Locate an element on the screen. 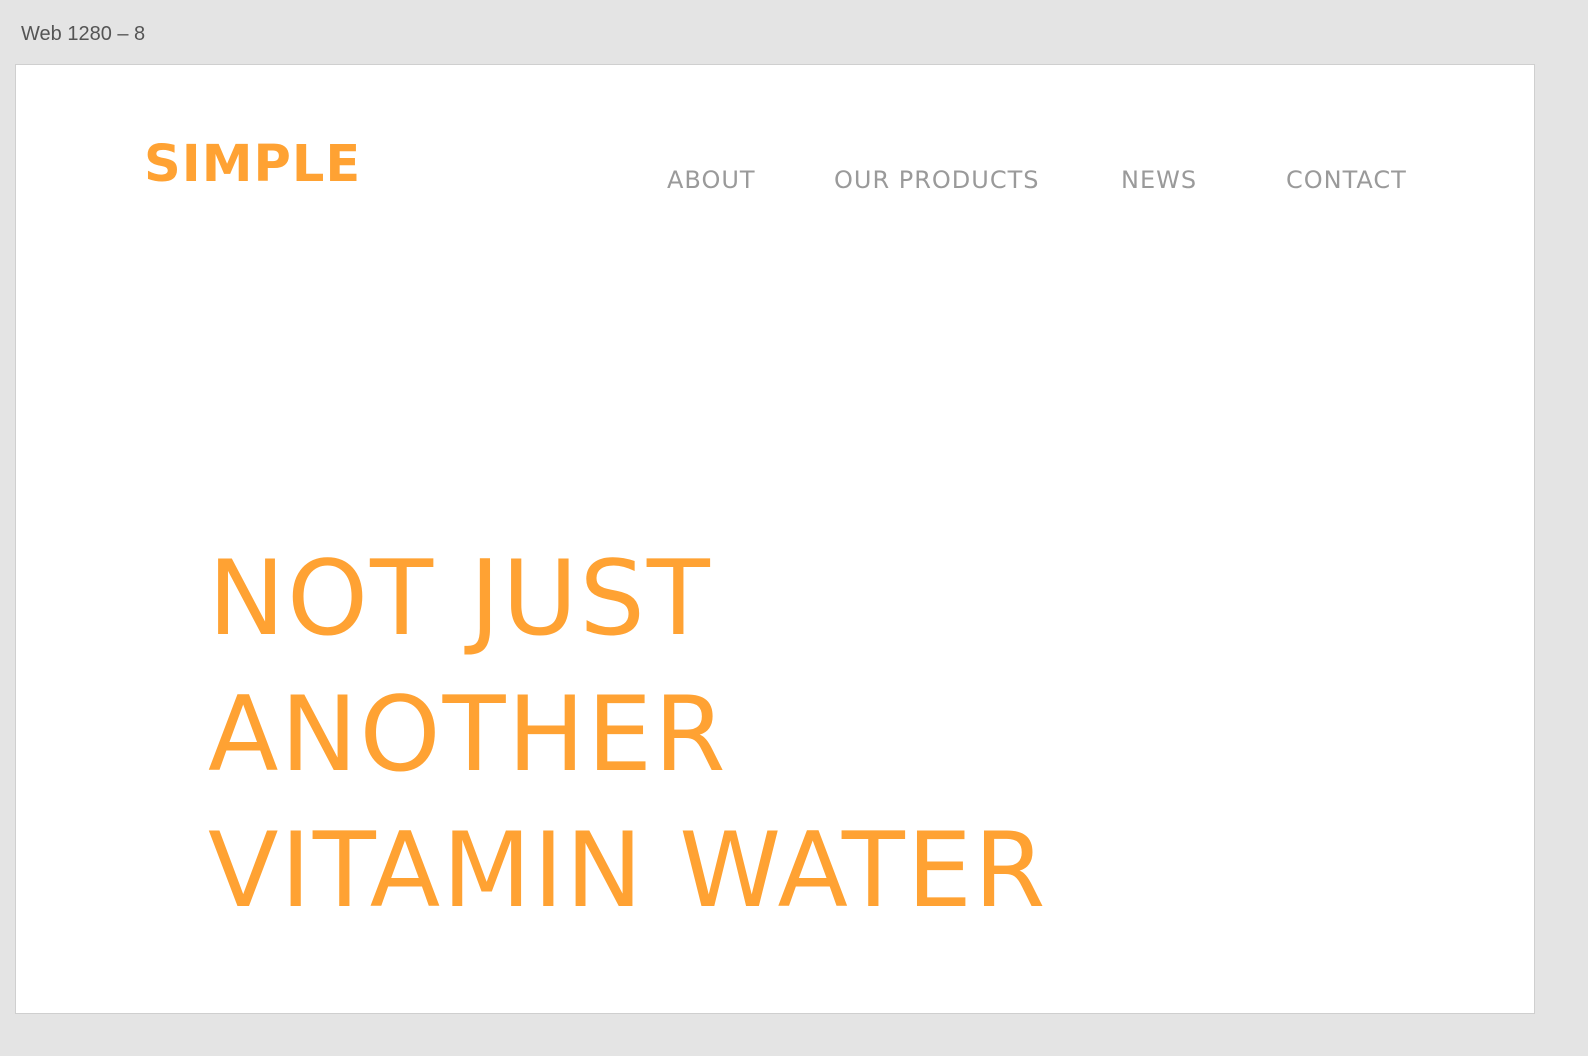 This screenshot has height=1056, width=1588. hero-line: VITAMIN WATER is located at coordinates (628, 871).